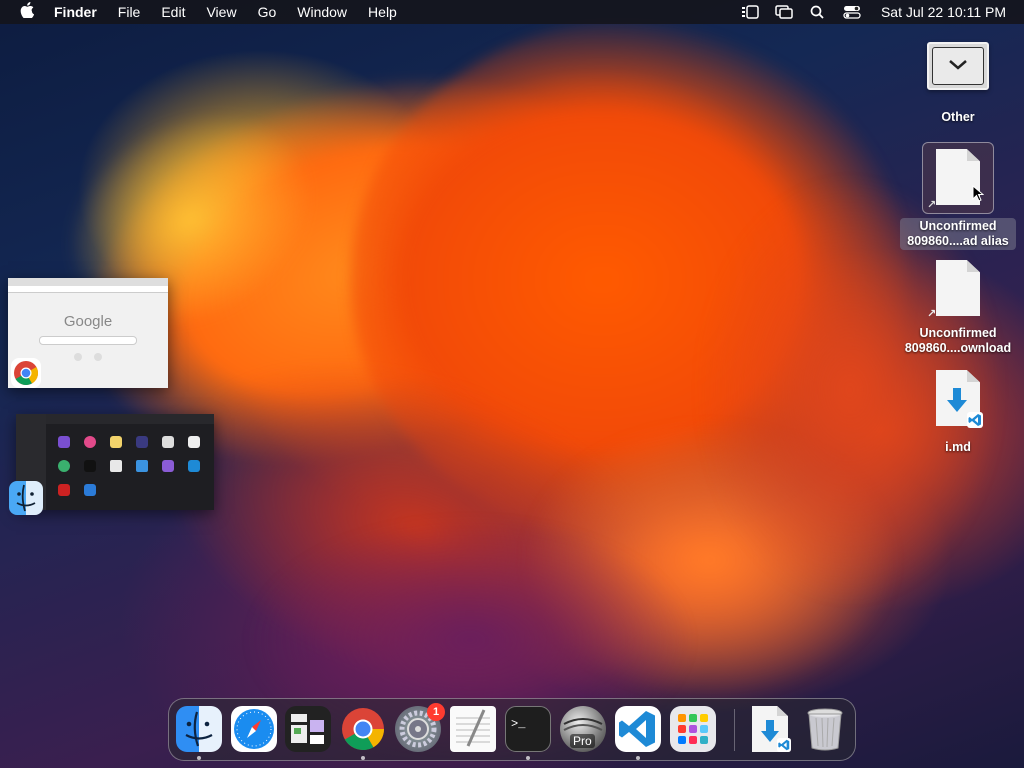 This screenshot has height=768, width=1024. I want to click on dock-google-chrome, so click(363, 729).